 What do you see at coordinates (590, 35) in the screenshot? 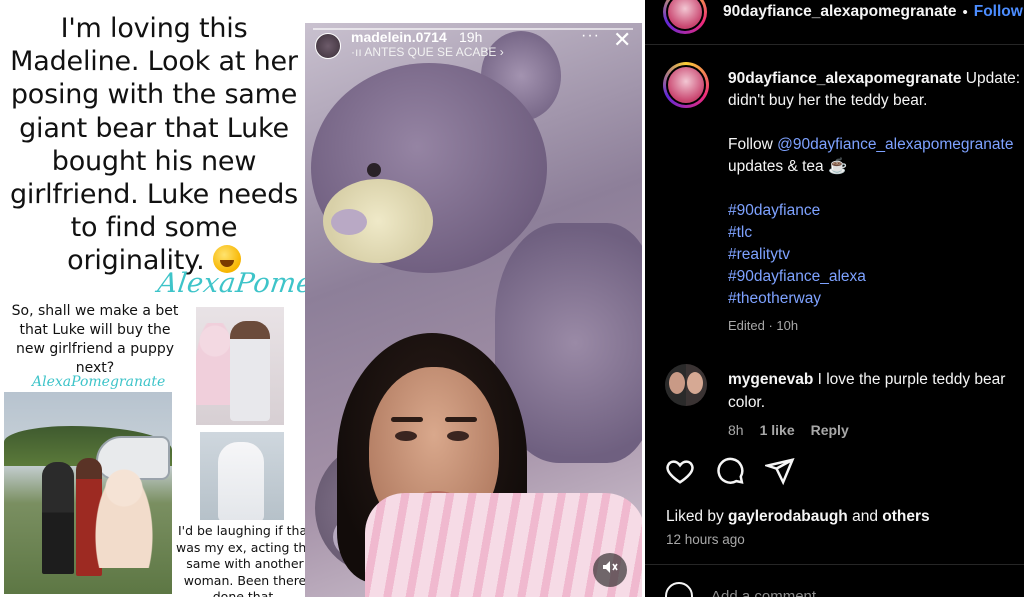
I see `more-options-icon: ···` at bounding box center [590, 35].